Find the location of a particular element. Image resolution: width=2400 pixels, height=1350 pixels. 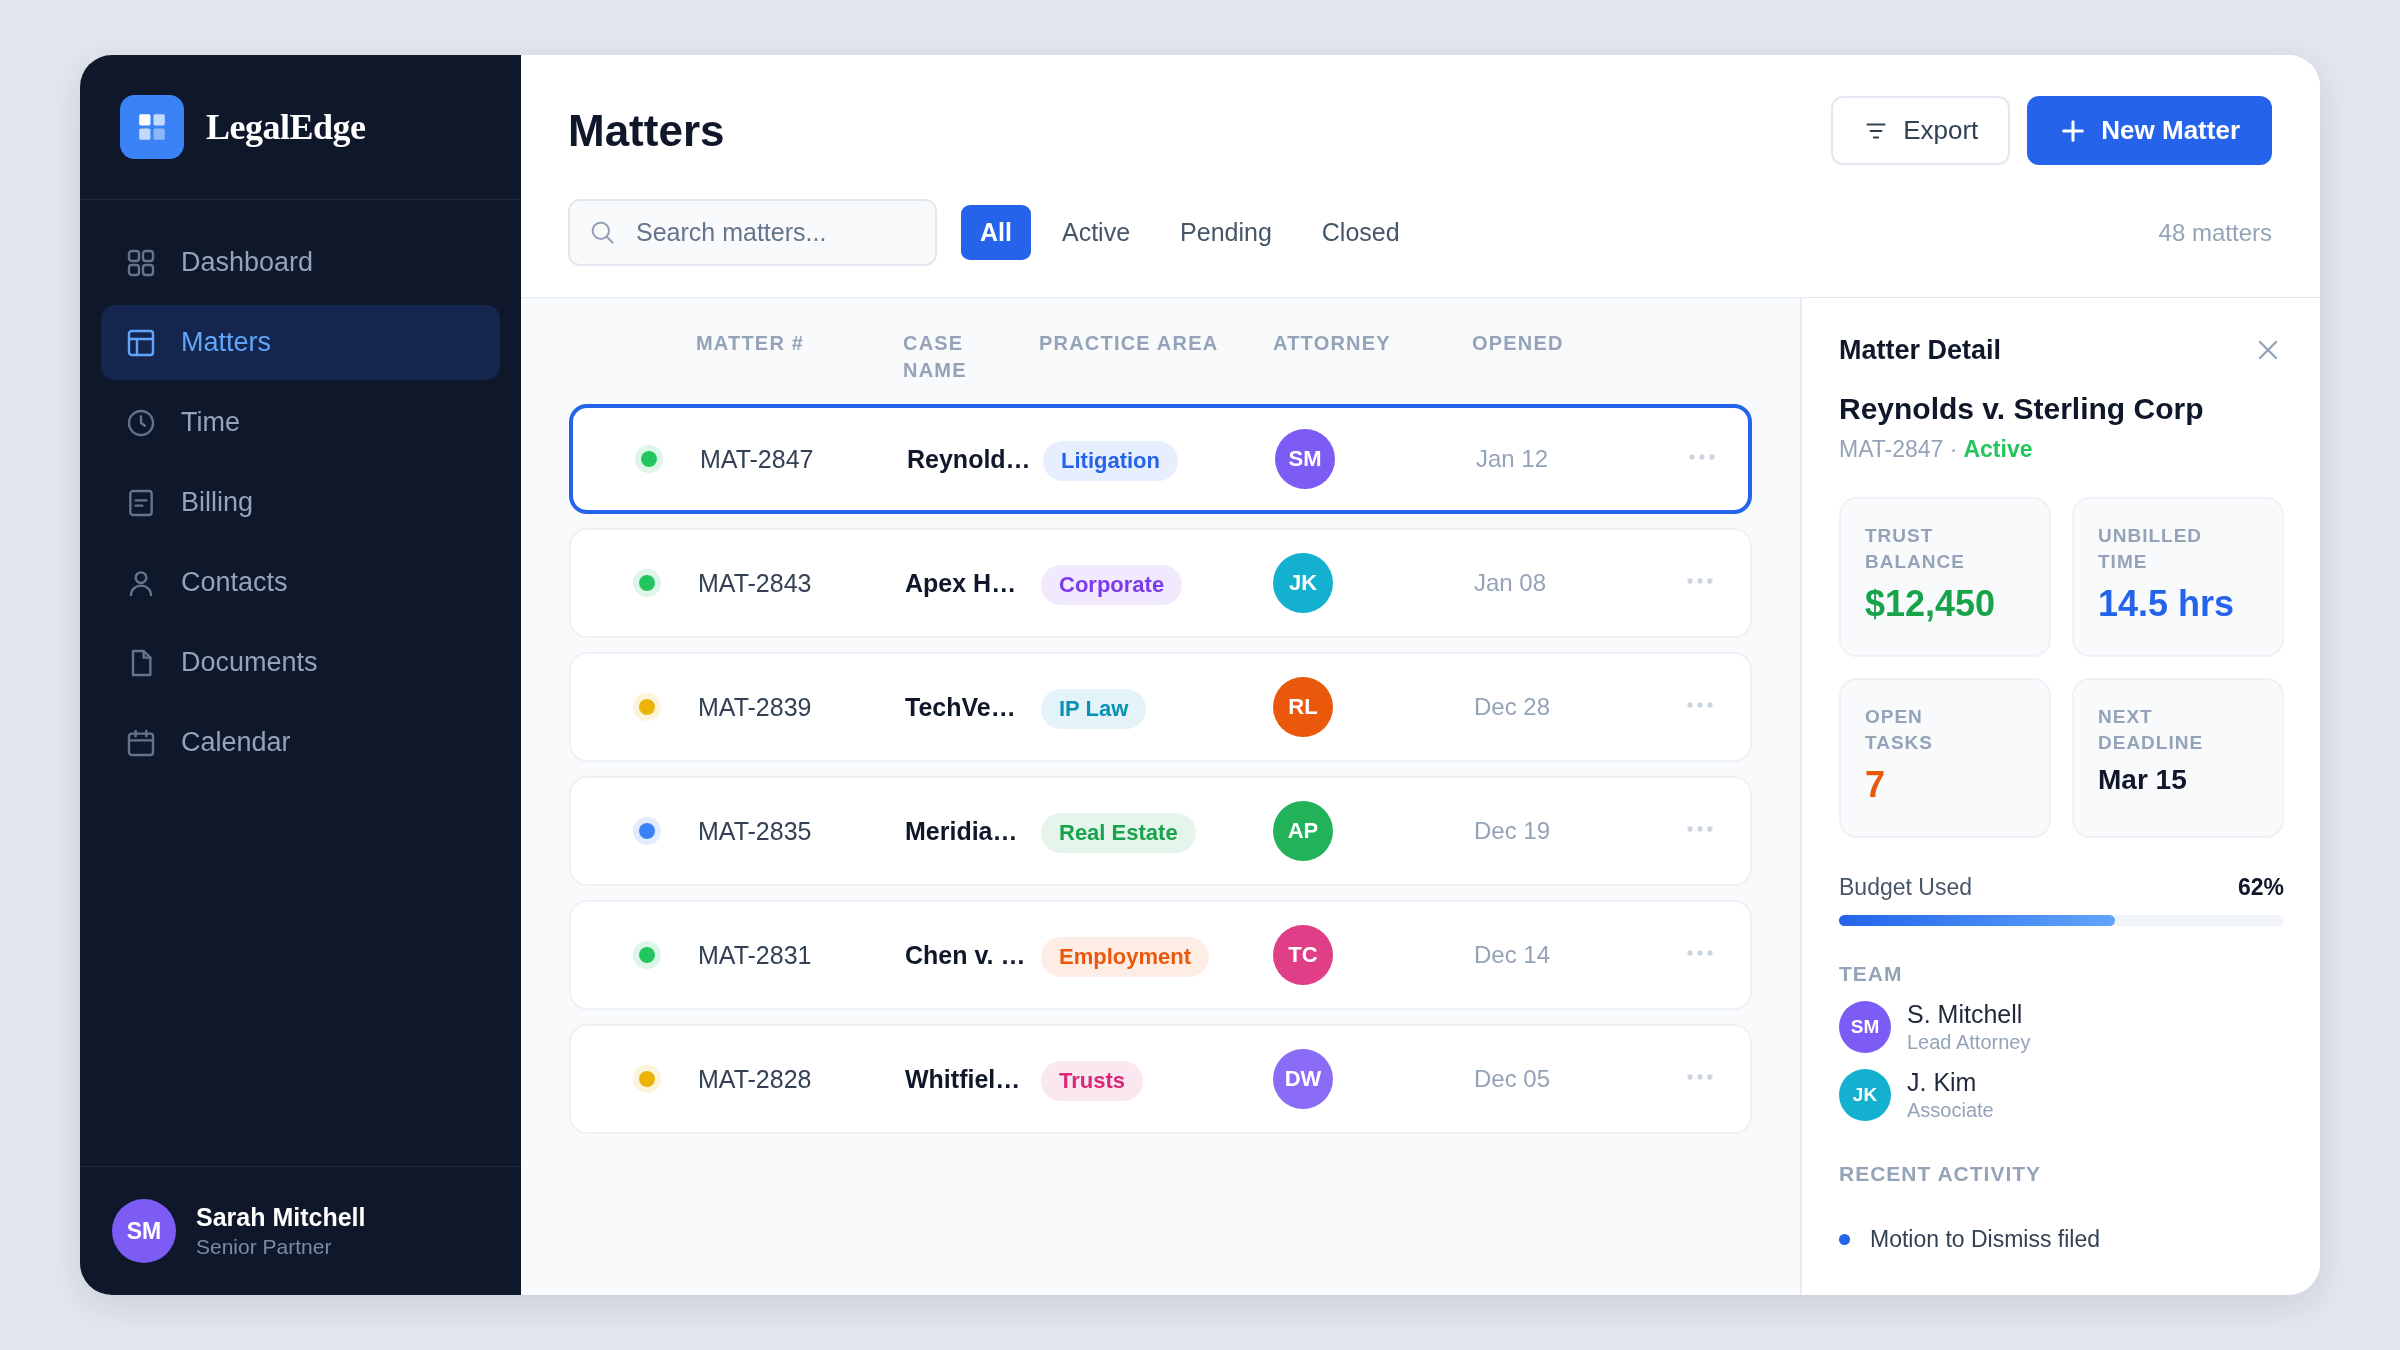

column-header: PRACTICE AREA is located at coordinates (1129, 343).